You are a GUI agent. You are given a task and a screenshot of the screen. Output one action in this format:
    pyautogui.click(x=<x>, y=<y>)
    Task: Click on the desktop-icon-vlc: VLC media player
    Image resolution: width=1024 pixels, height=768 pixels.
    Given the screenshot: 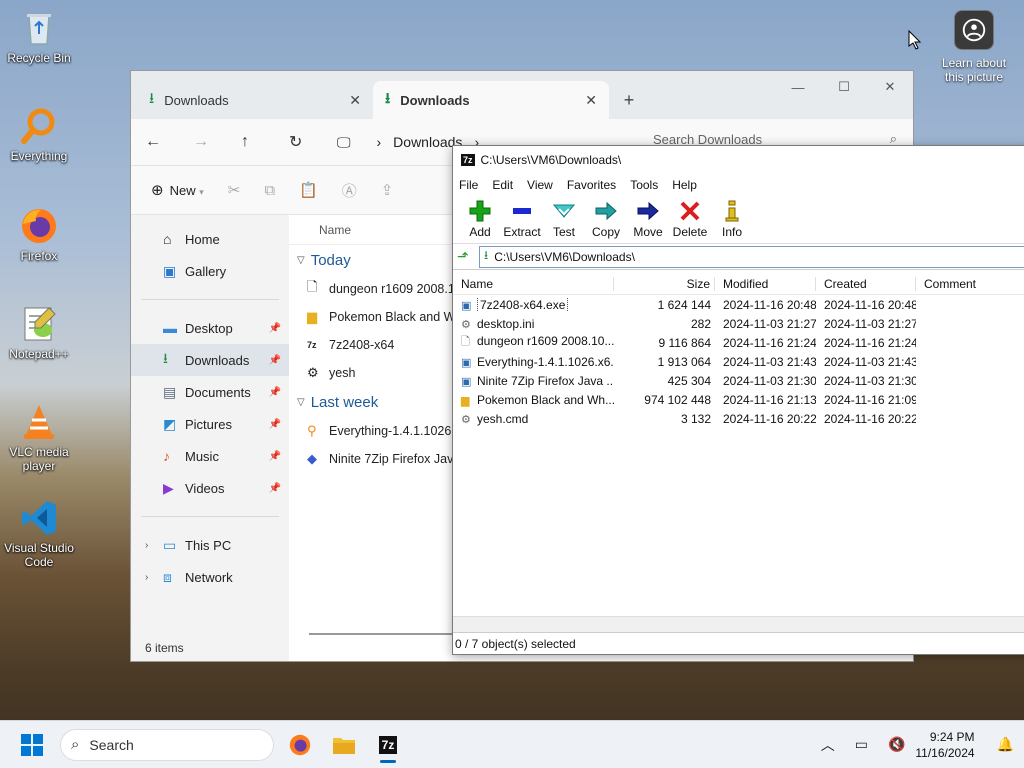 What is the action you would take?
    pyautogui.click(x=39, y=437)
    